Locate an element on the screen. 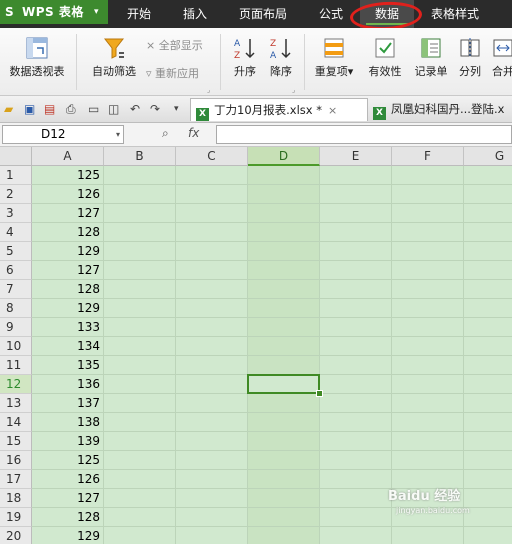 This screenshot has height=544, width=512. row-header-18: 18 is located at coordinates (16, 498).